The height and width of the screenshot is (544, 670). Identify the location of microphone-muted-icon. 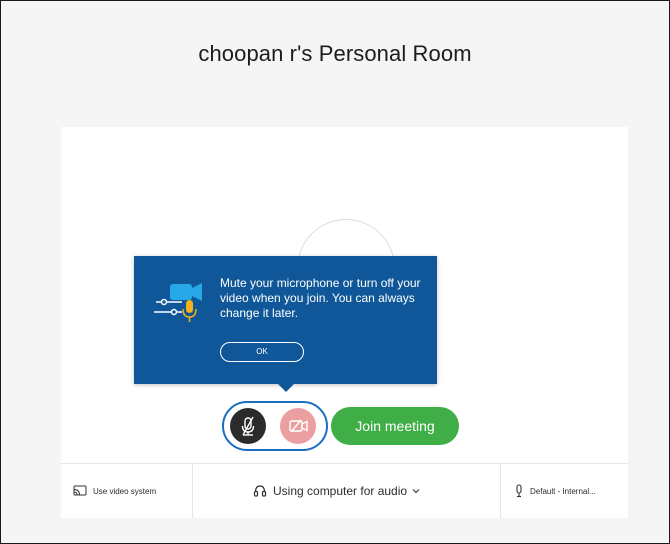
(248, 426).